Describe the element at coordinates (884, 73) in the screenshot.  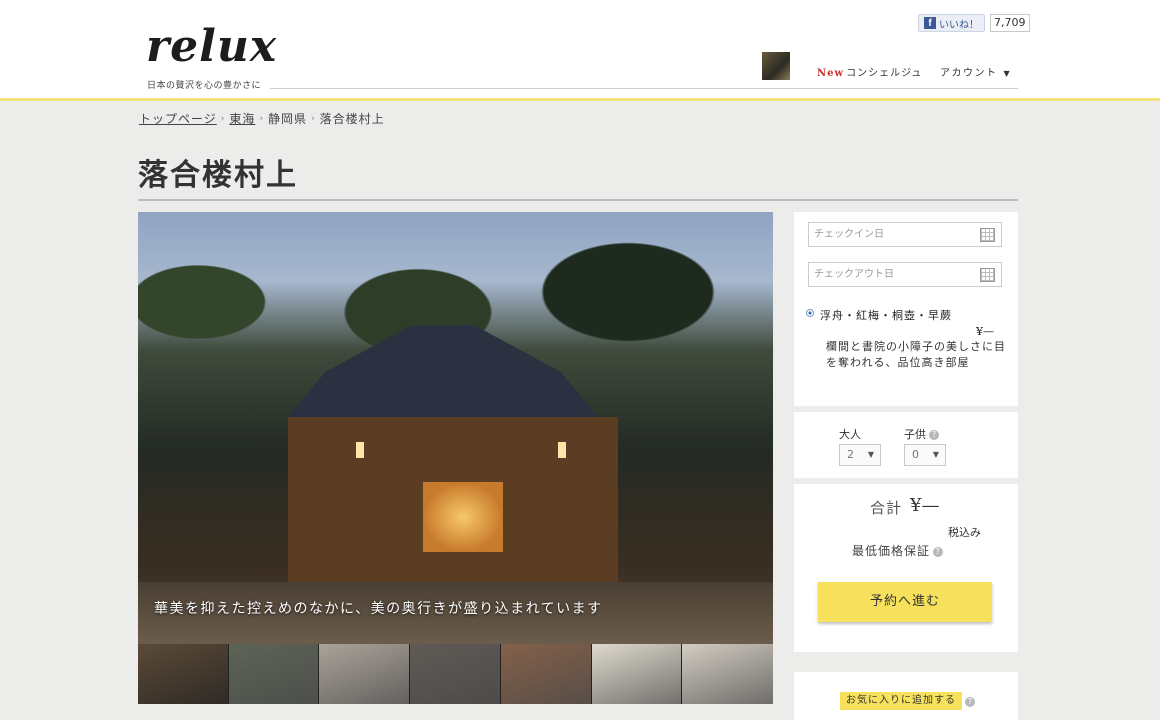
I see `nav-concierge-label: コンシェルジュ` at that location.